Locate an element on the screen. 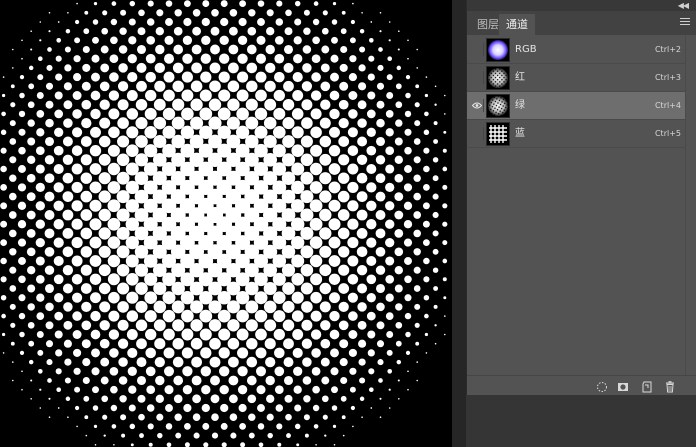  tab-channels: 通道 is located at coordinates (517, 24).